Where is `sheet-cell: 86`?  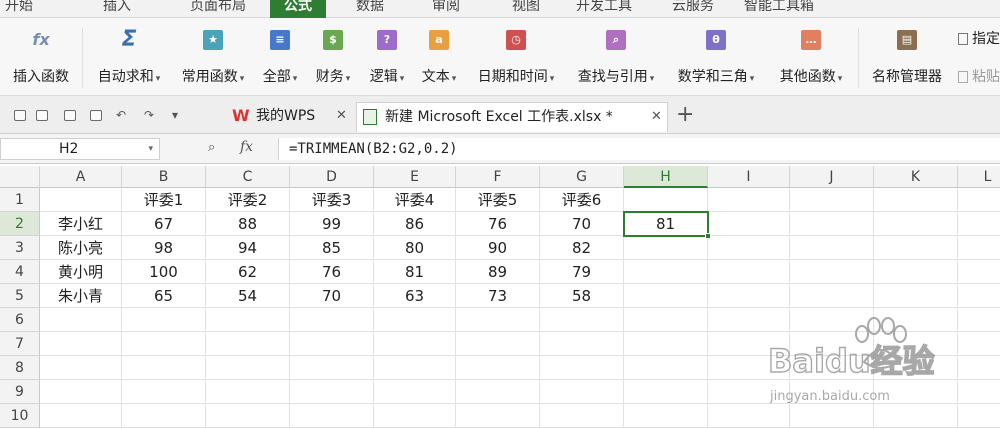 sheet-cell: 86 is located at coordinates (415, 224).